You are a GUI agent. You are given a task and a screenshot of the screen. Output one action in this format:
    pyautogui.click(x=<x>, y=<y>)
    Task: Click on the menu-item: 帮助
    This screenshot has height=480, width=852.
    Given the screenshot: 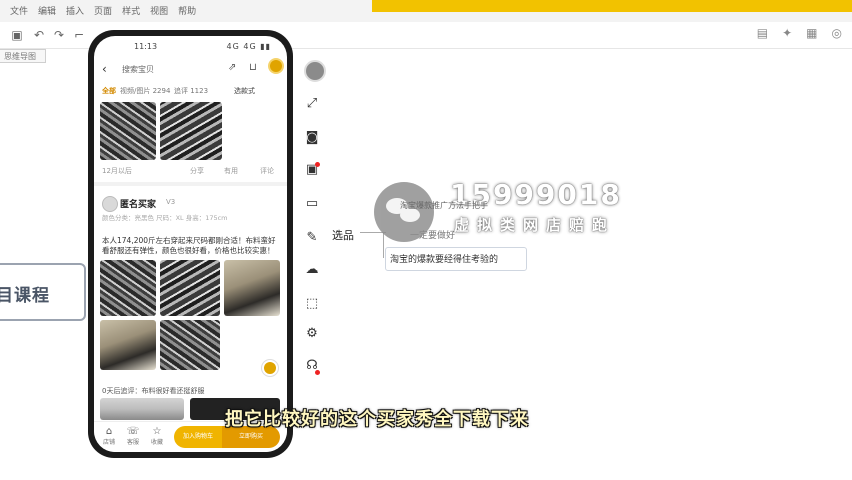 What is the action you would take?
    pyautogui.click(x=187, y=10)
    